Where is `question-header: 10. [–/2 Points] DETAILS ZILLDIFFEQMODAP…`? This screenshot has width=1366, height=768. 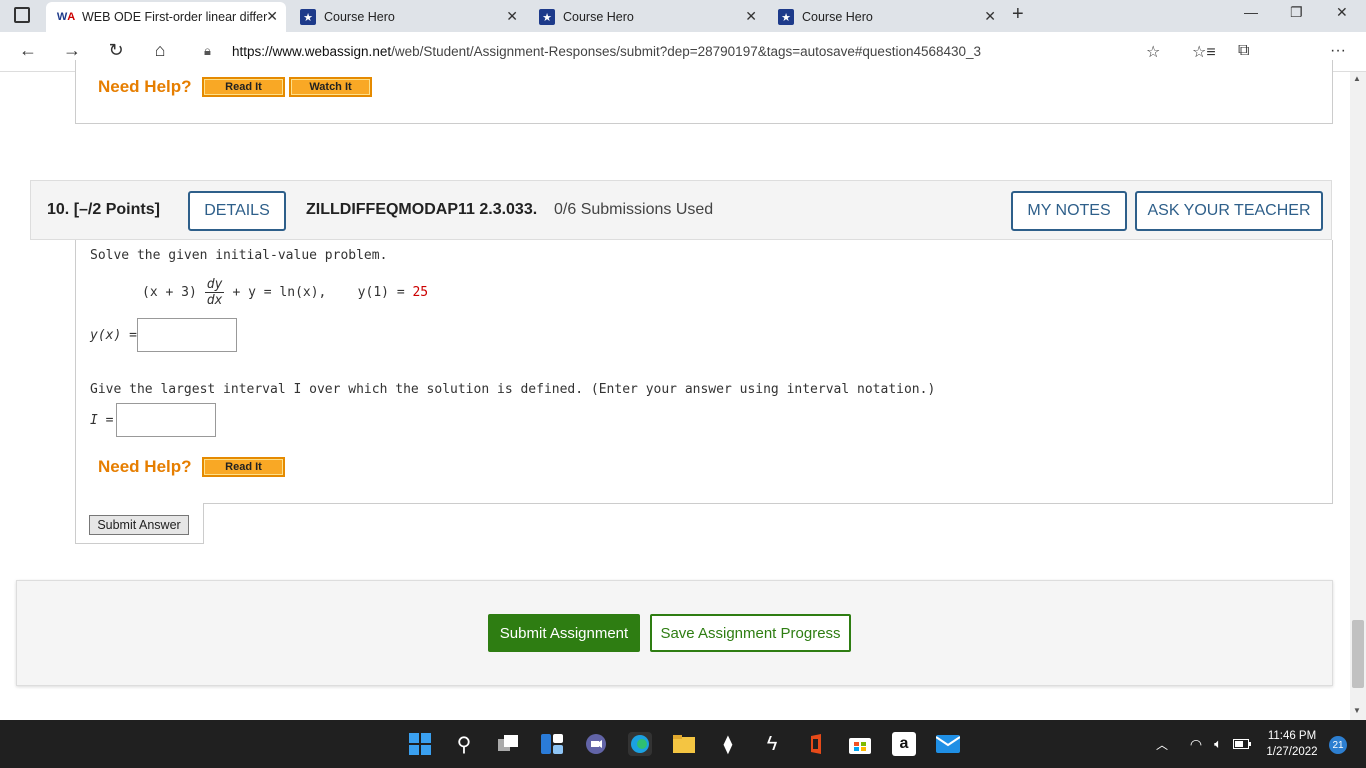
question-header: 10. [–/2 Points] DETAILS ZILLDIFFEQMODAP… is located at coordinates (681, 210).